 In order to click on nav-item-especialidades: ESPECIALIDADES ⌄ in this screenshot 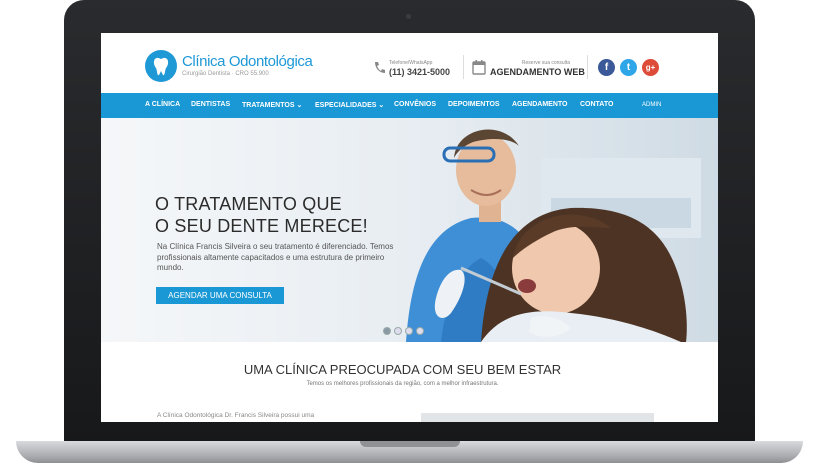, I will do `click(349, 105)`.